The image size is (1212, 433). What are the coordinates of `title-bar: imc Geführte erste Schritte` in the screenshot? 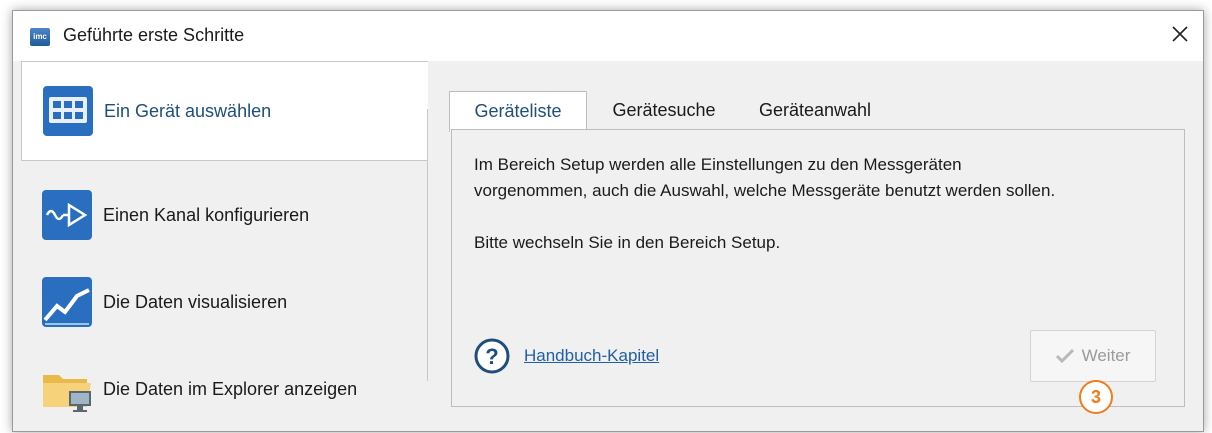 It's located at (608, 36).